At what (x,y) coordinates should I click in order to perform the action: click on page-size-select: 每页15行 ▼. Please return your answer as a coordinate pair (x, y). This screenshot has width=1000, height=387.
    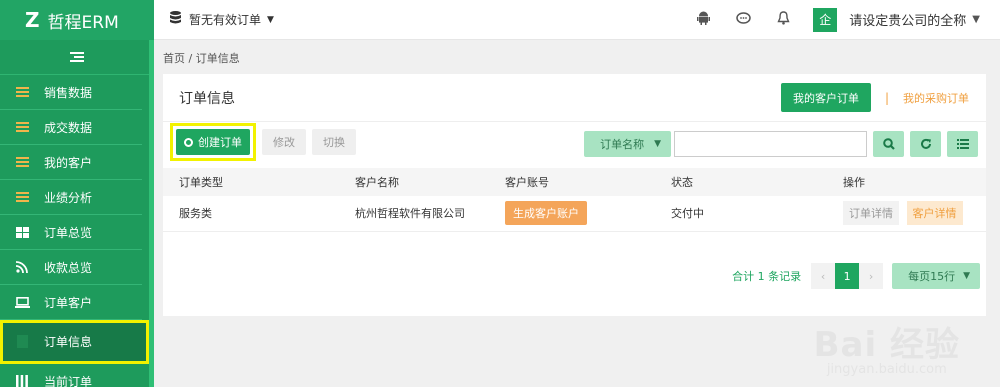
    Looking at the image, I should click on (936, 276).